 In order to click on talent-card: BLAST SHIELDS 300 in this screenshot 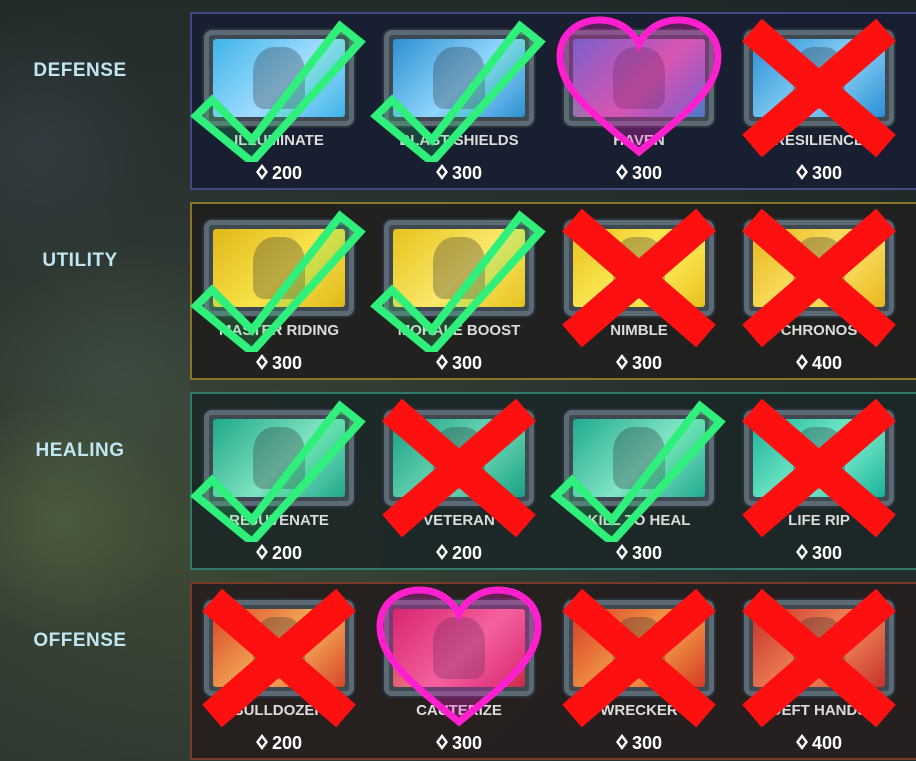, I will do `click(458, 97)`.